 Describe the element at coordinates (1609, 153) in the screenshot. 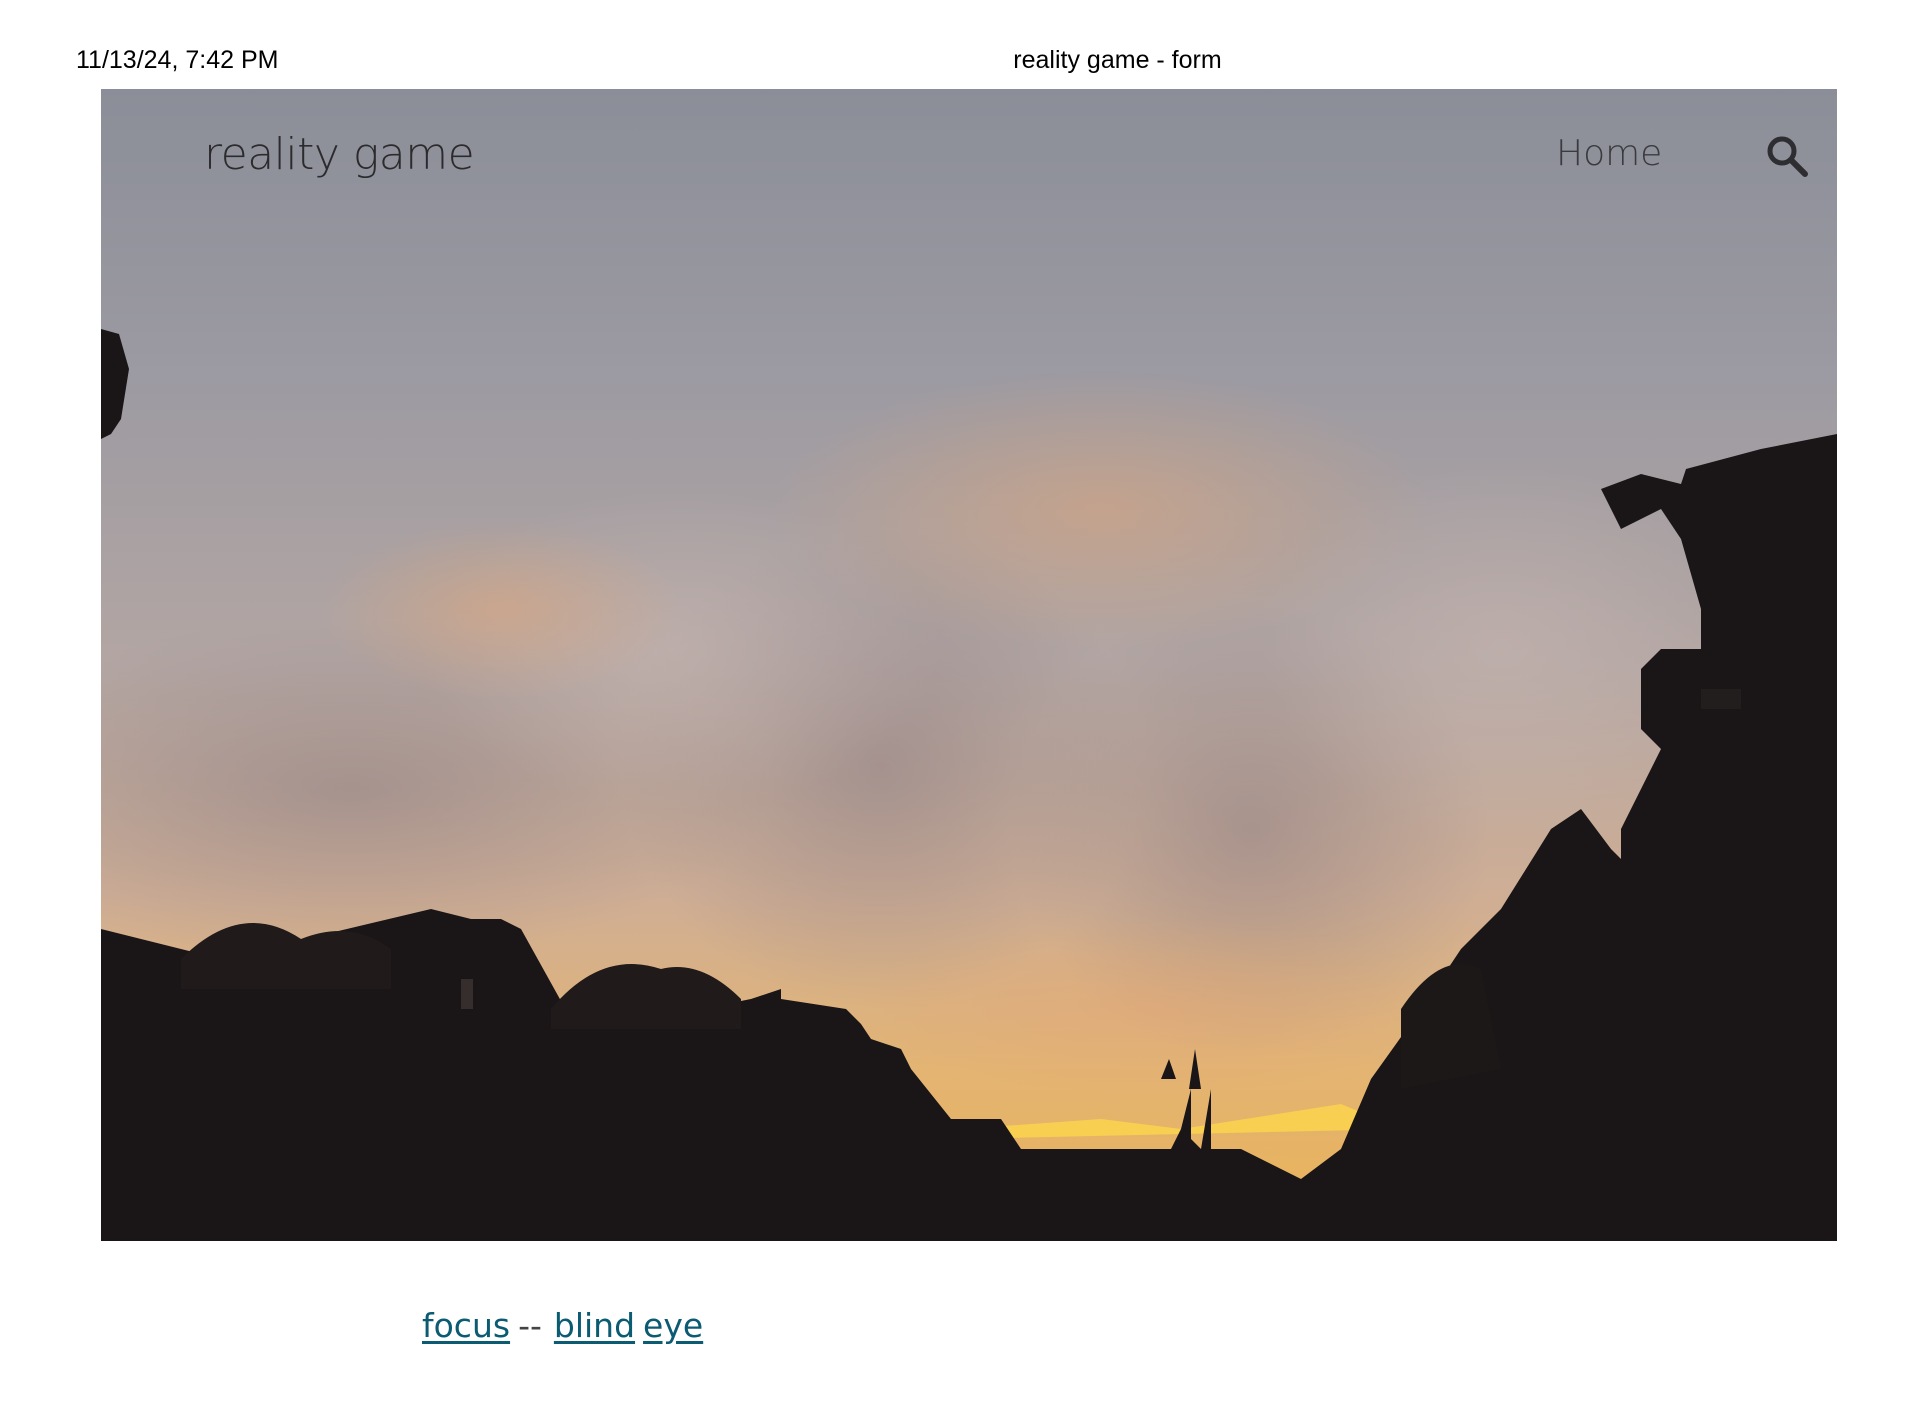

I see `nav-home-link: Home` at that location.